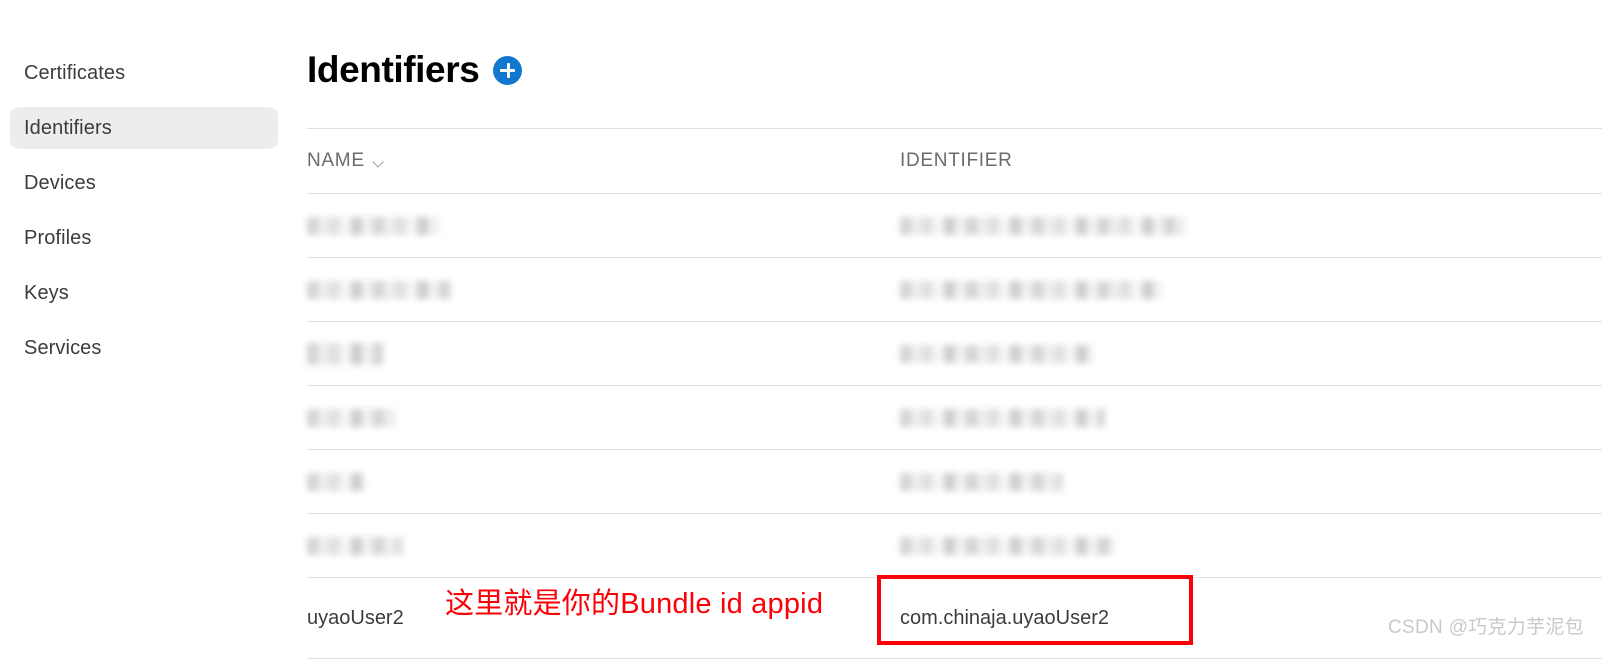 Image resolution: width=1602 pixels, height=659 pixels. I want to click on column-header-name-label: NAME, so click(336, 160).